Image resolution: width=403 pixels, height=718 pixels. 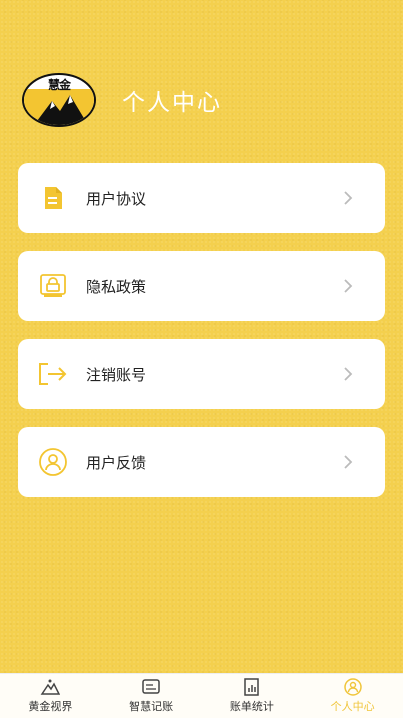 I want to click on menu-item-user-agreement: 用户协议, so click(x=201, y=198).